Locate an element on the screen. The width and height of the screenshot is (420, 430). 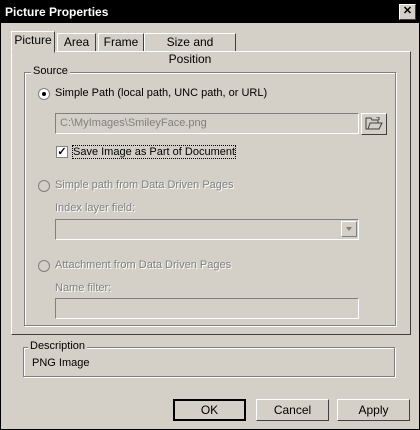
combo-dropdown-button is located at coordinates (349, 229).